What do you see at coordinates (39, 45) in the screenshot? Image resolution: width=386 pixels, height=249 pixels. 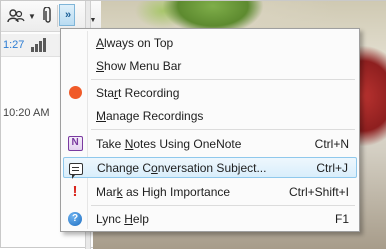 I see `signal-strength-icon` at bounding box center [39, 45].